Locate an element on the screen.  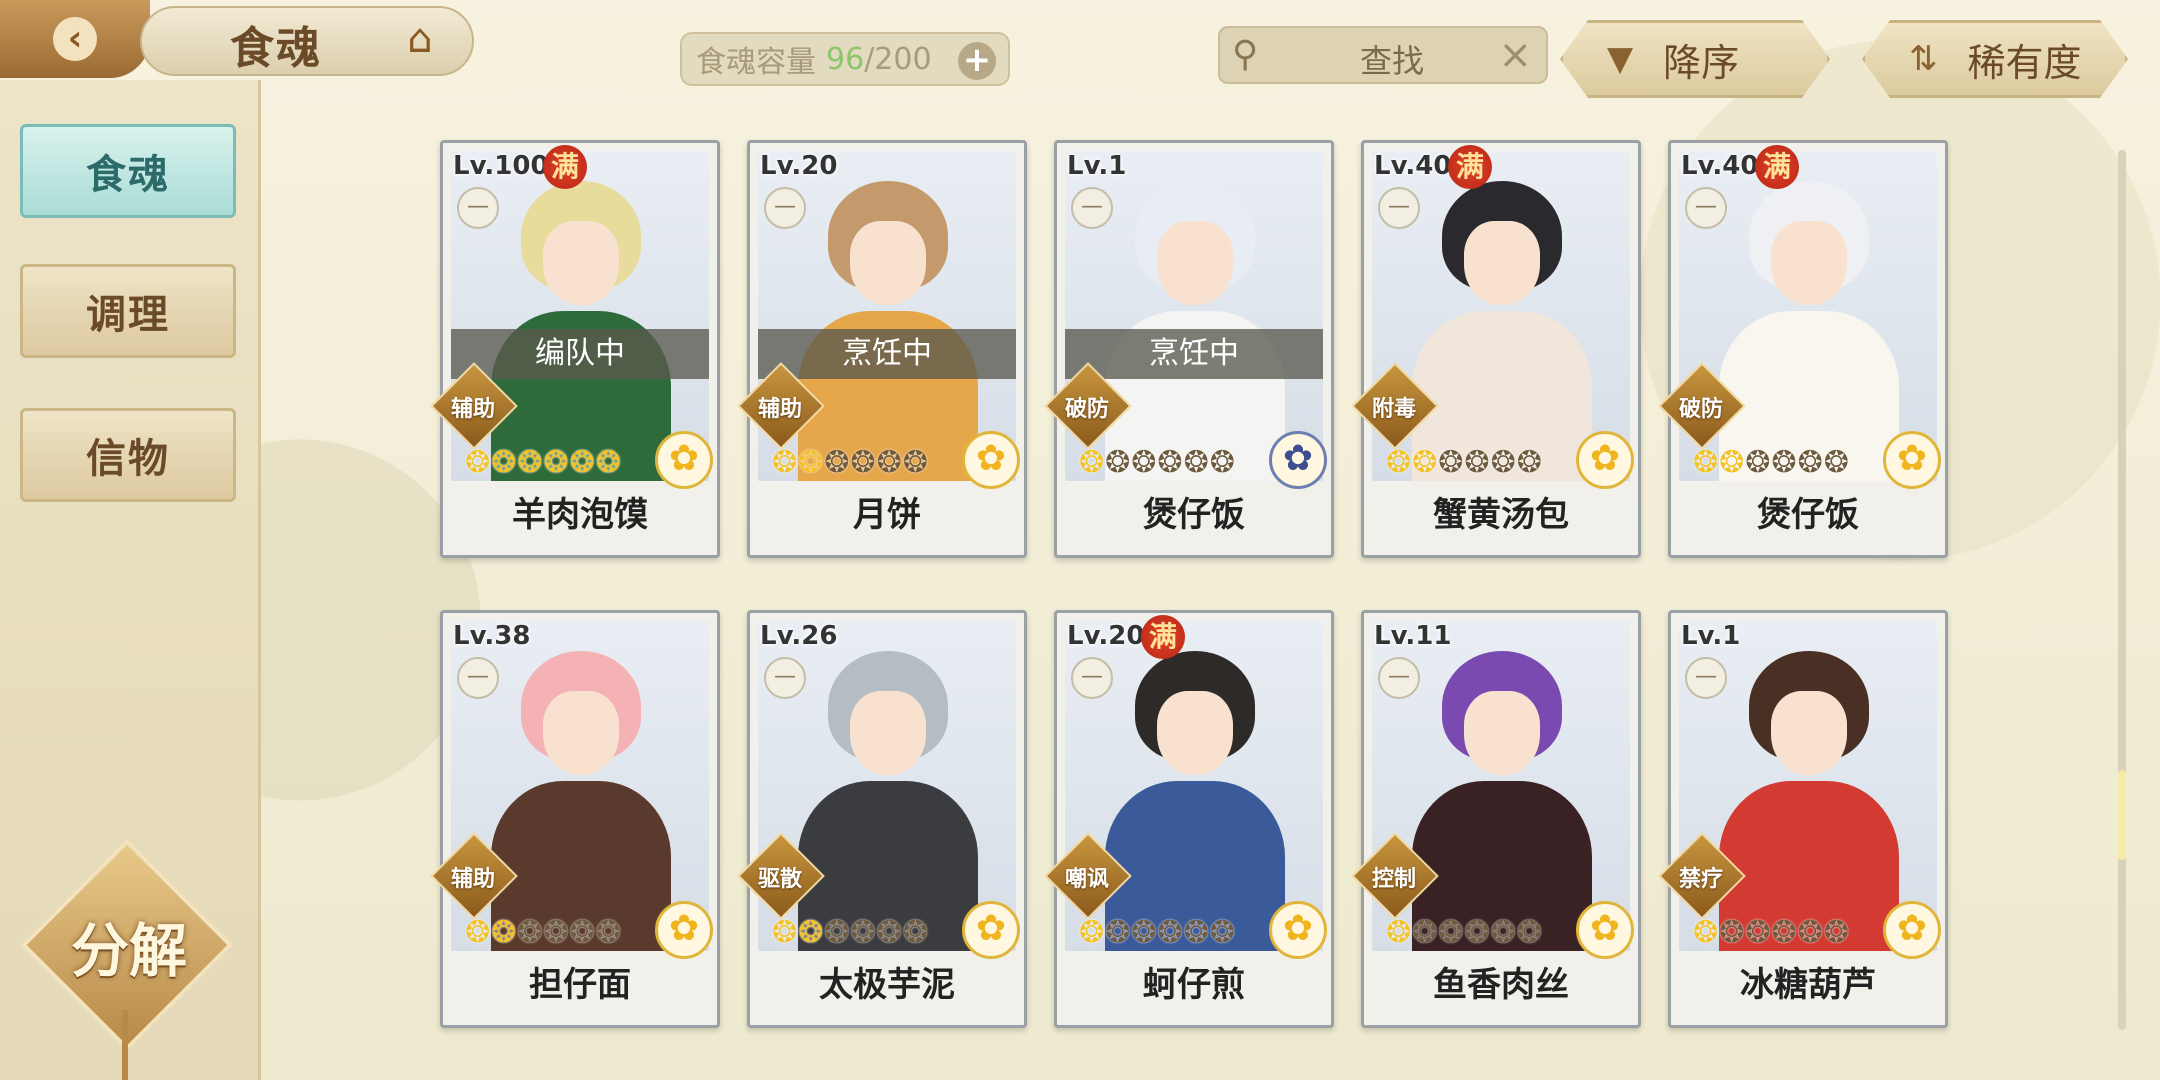
character-name: 羊肉泡馍 is located at coordinates (580, 515).